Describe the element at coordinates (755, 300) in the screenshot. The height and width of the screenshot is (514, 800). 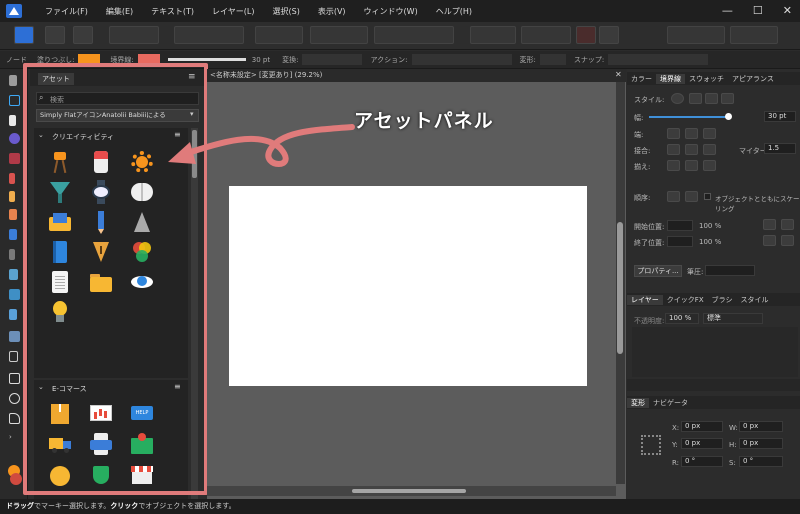
I see `tab-styles: スタイル` at that location.